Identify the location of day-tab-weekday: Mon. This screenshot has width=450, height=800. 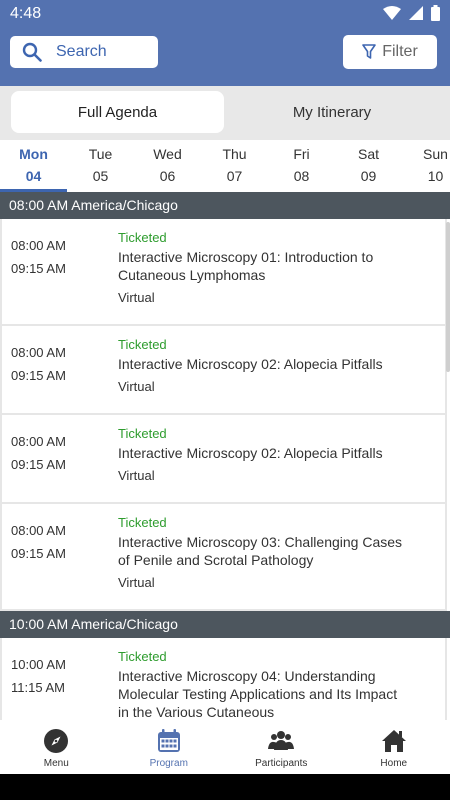
(33, 154).